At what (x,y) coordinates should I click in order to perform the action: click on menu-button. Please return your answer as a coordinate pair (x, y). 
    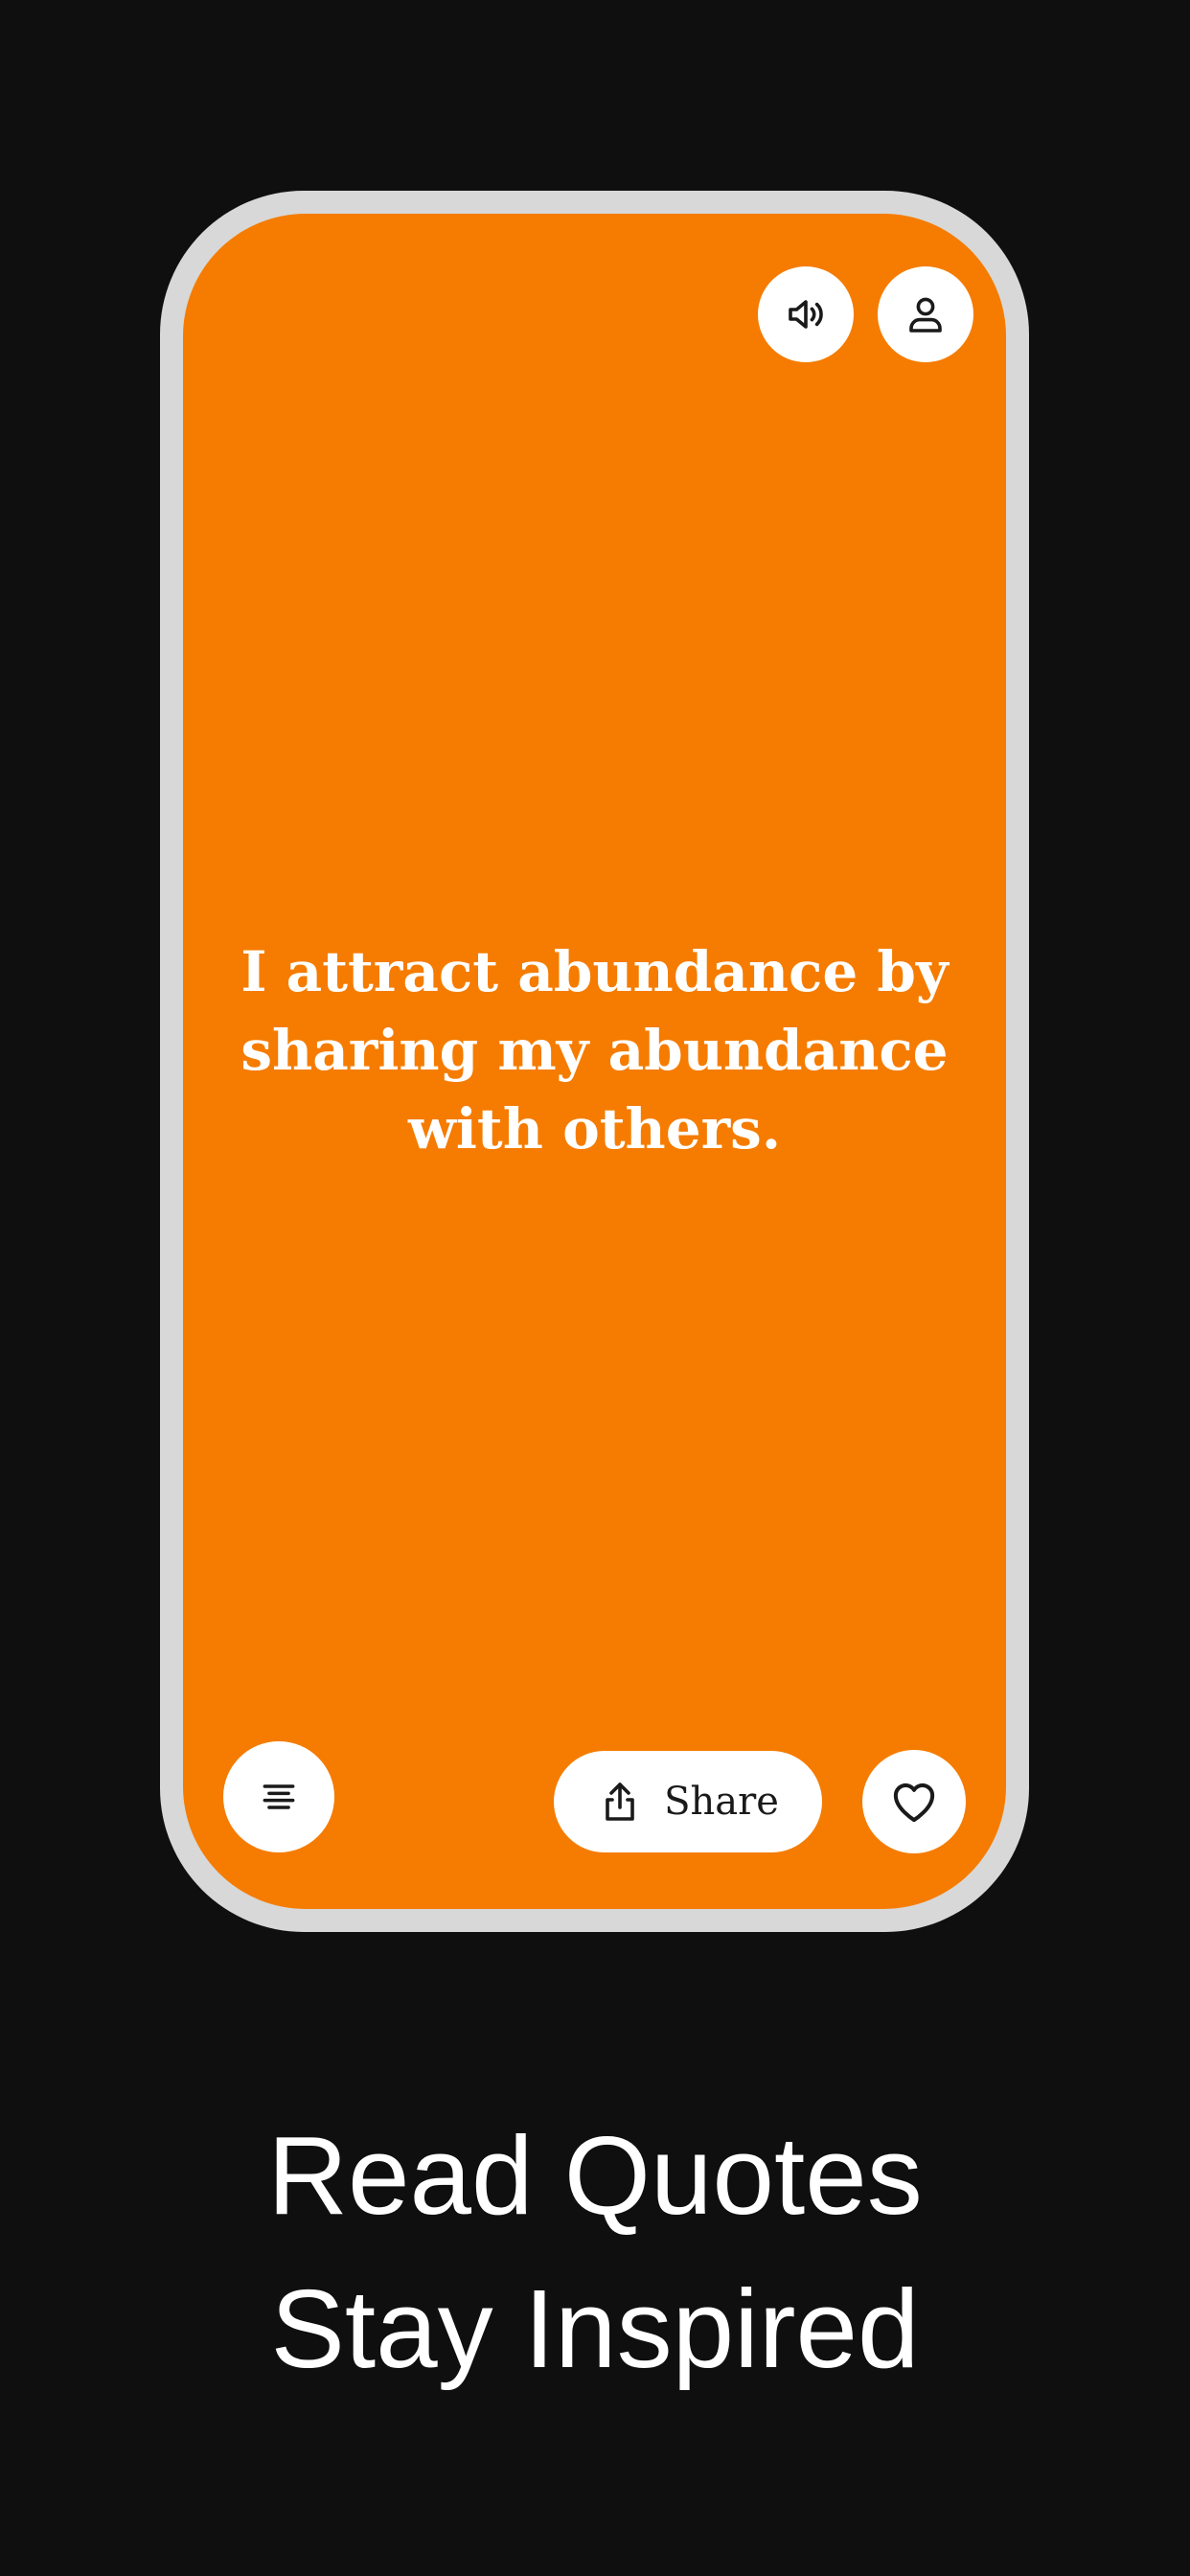
    Looking at the image, I should click on (279, 1796).